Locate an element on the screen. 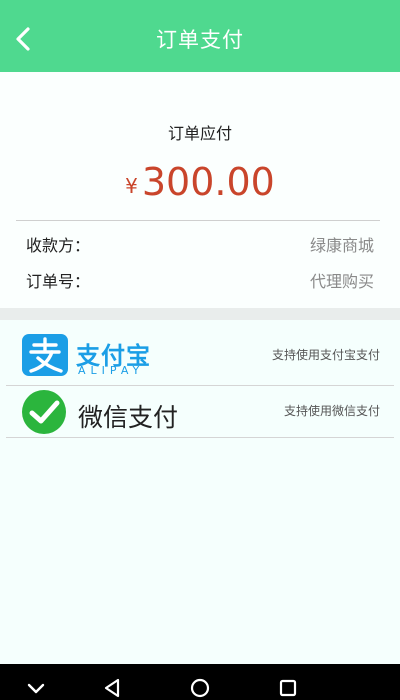 Image resolution: width=400 pixels, height=700 pixels. order-number-value: 代理购买 is located at coordinates (341, 281).